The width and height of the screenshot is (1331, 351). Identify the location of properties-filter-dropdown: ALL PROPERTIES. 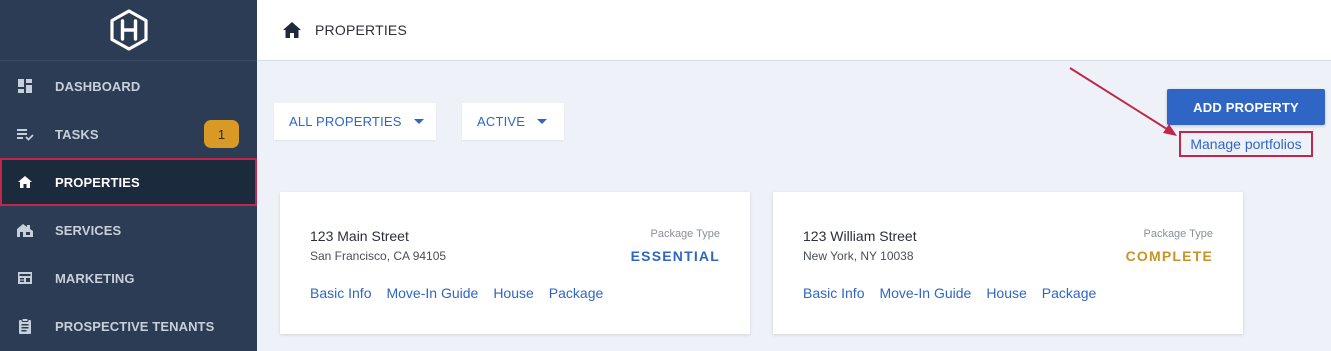
(355, 121).